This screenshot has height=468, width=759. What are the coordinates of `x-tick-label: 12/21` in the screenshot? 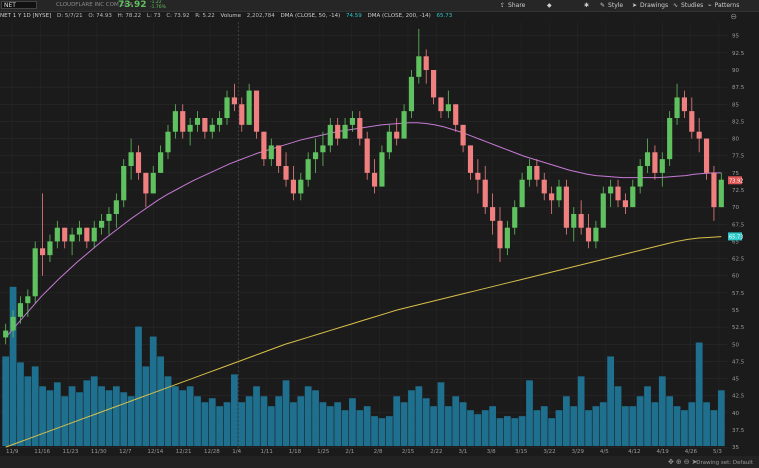 It's located at (184, 452).